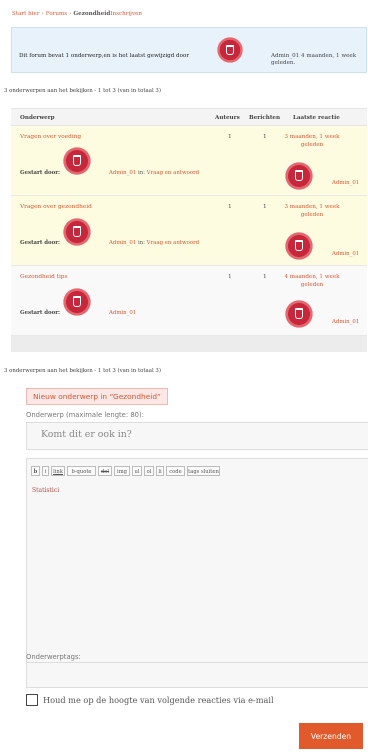  Describe the element at coordinates (50, 137) in the screenshot. I see `topic-link: Vragen over voeding` at that location.